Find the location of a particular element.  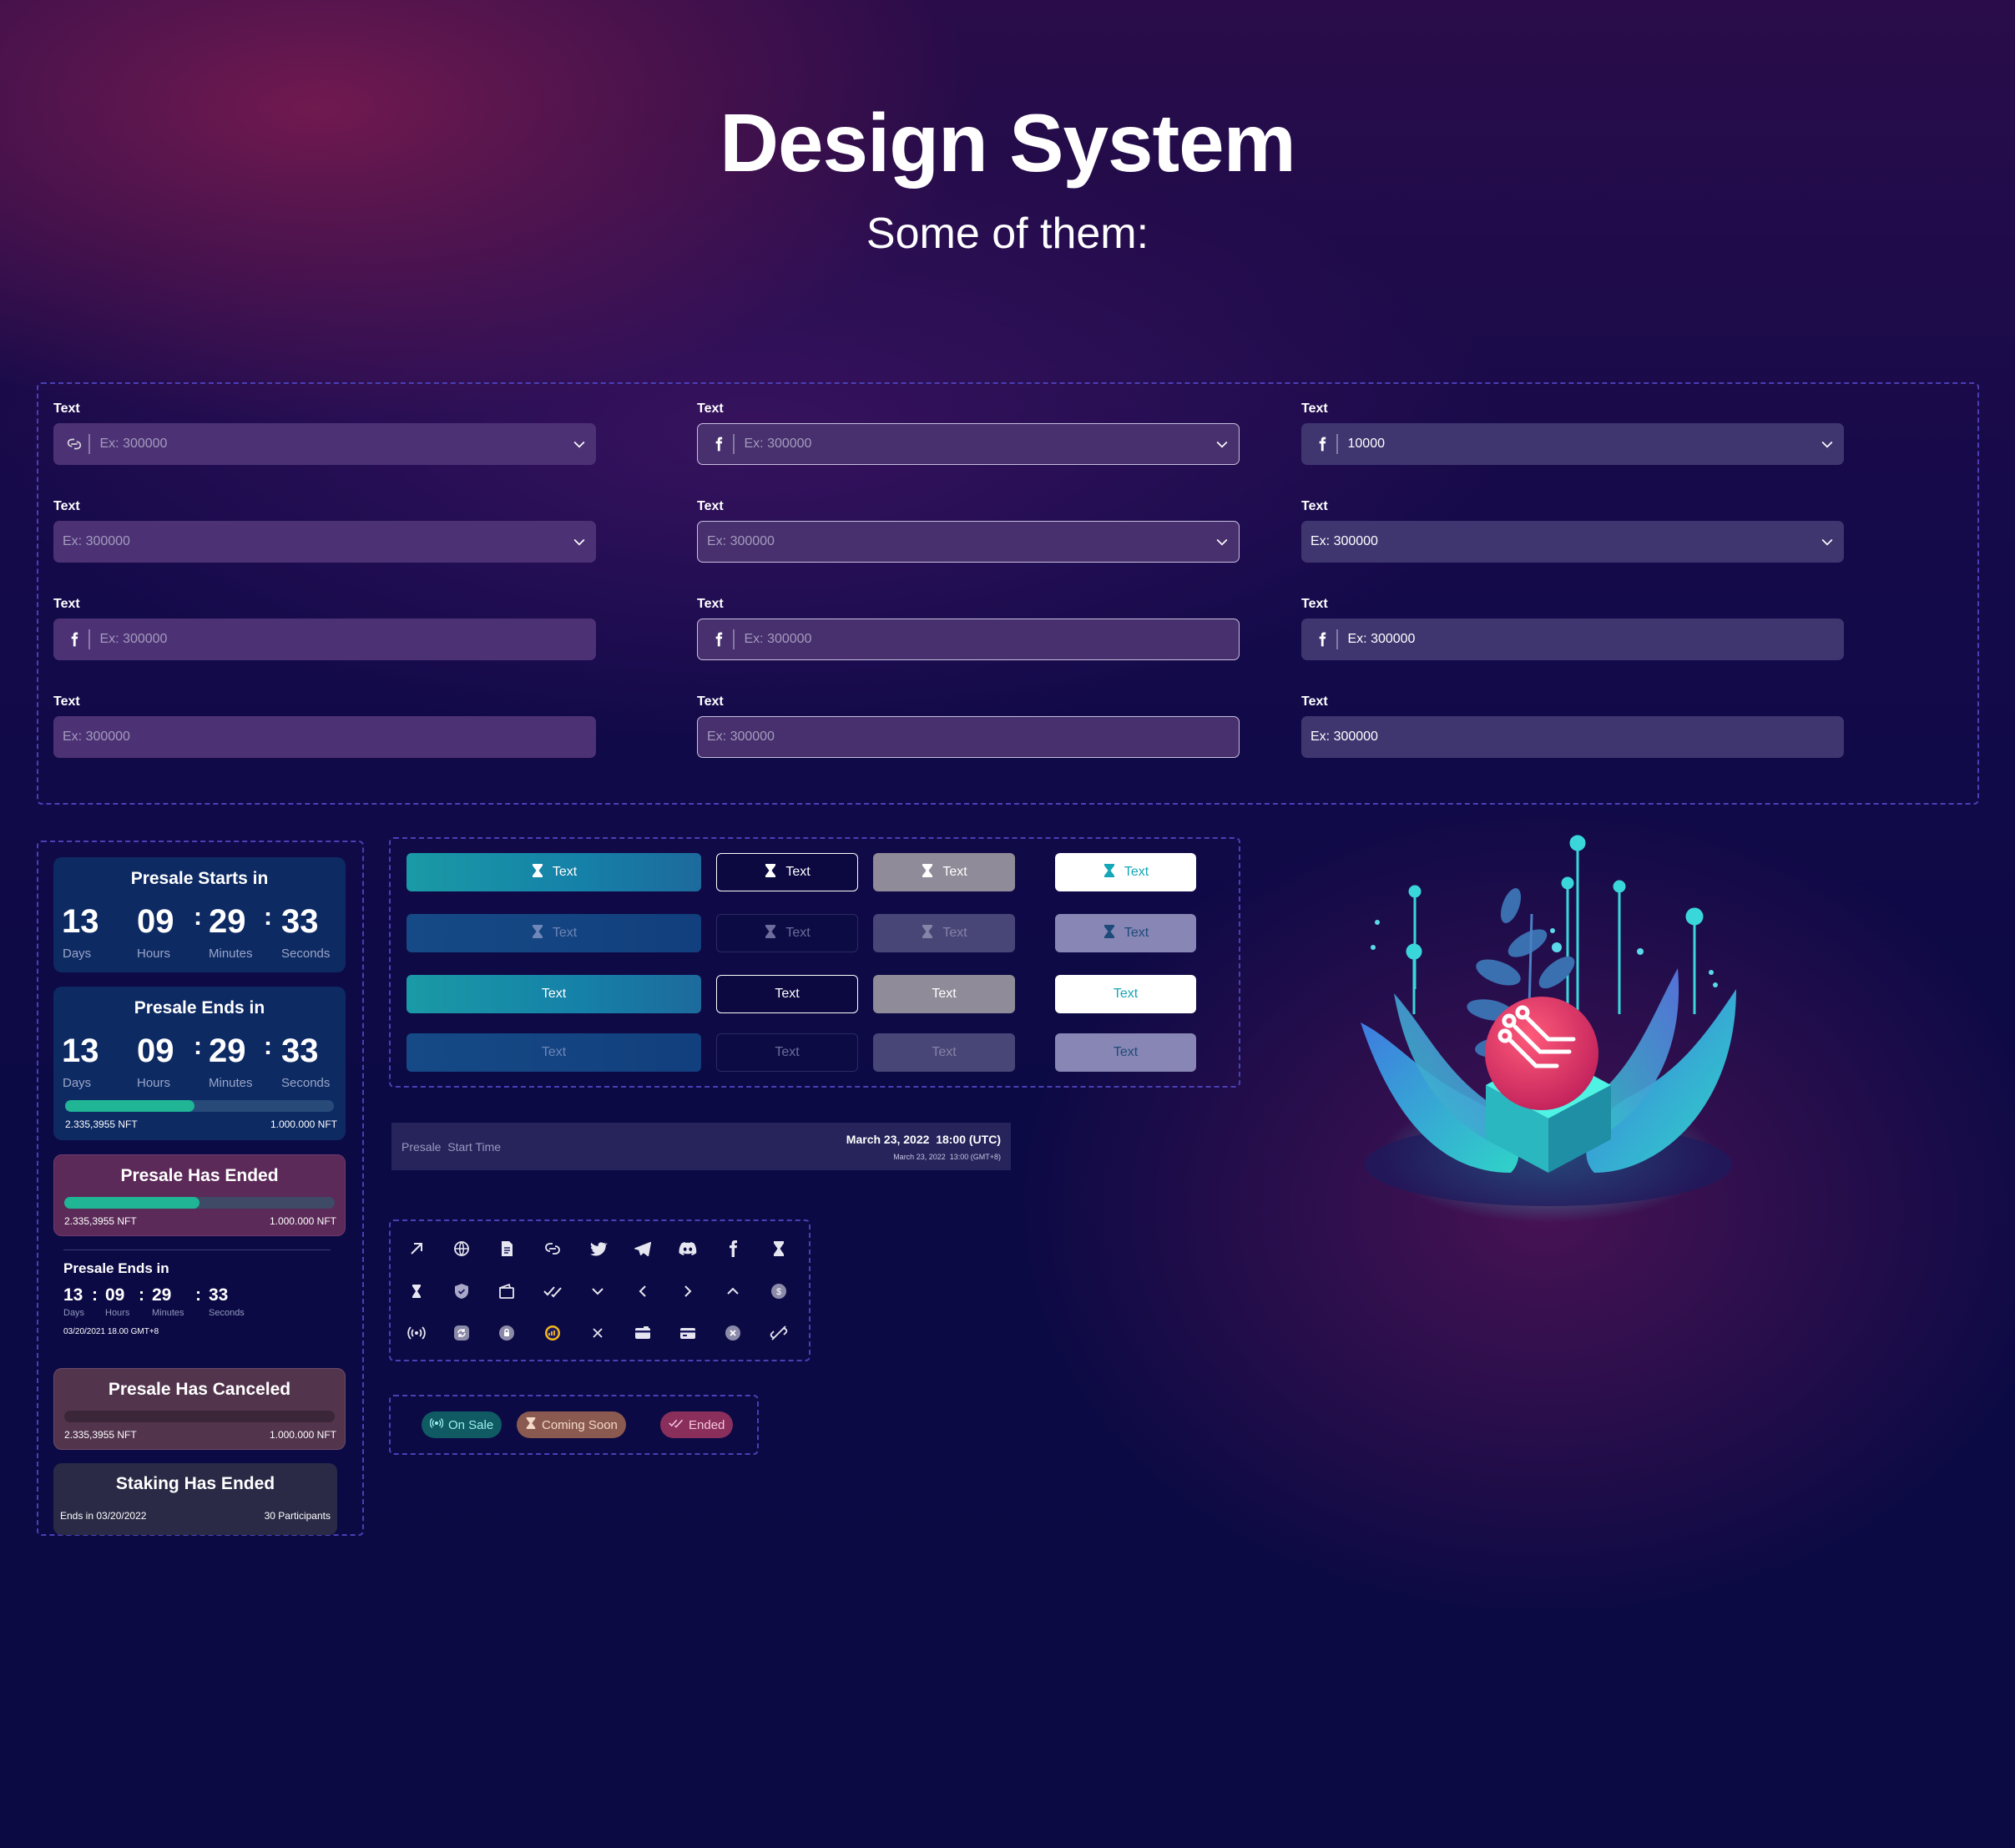

arrow-up-right-icon is located at coordinates (417, 1248).